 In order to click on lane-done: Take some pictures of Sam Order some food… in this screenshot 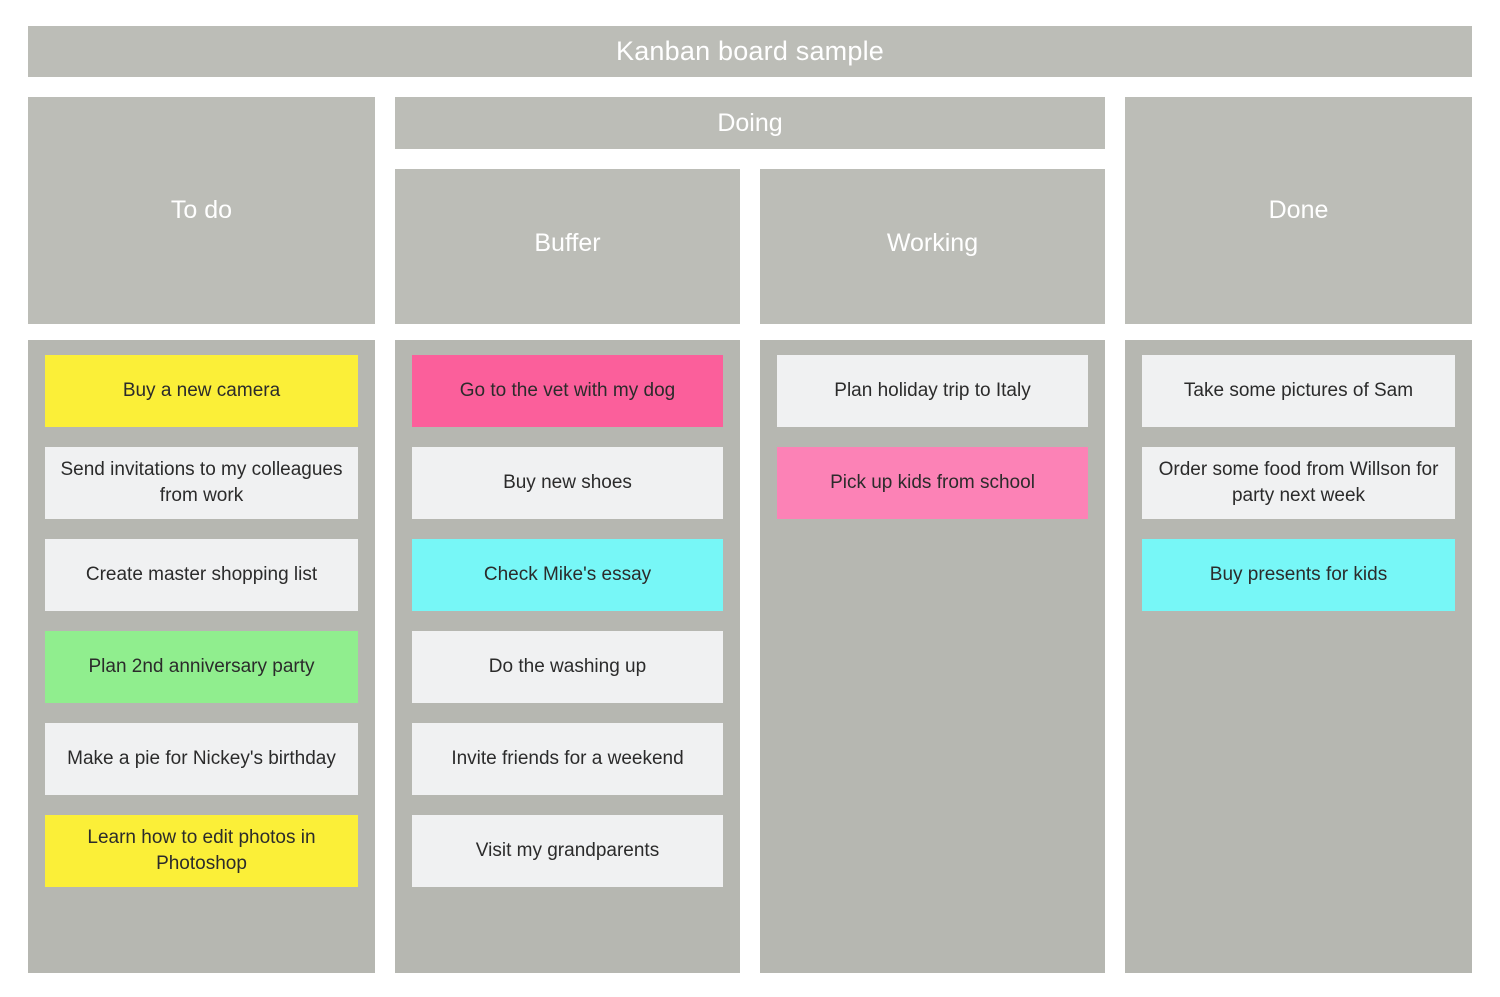, I will do `click(1298, 656)`.